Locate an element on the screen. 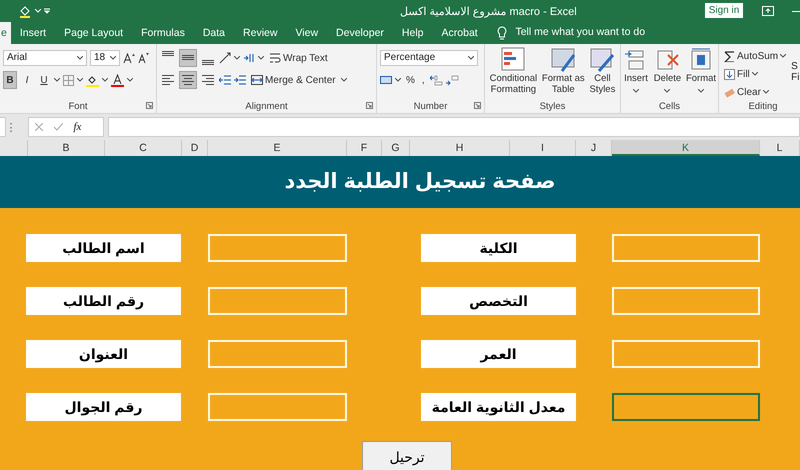 This screenshot has height=470, width=800. autosum-button: AutoSum is located at coordinates (755, 56).